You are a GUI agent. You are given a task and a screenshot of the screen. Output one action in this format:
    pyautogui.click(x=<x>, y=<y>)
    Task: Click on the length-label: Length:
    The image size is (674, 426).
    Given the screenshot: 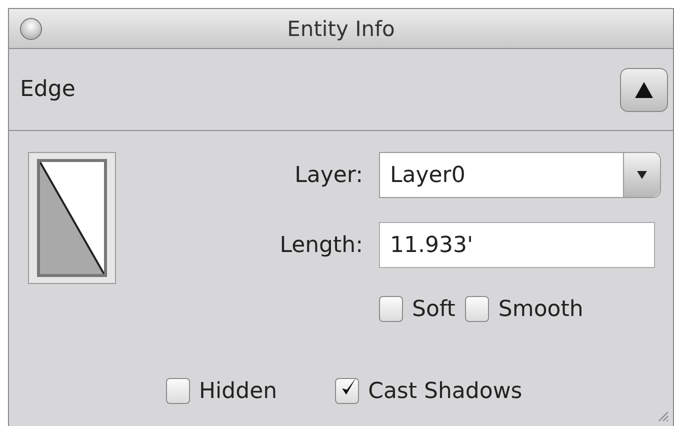 What is the action you would take?
    pyautogui.click(x=321, y=245)
    